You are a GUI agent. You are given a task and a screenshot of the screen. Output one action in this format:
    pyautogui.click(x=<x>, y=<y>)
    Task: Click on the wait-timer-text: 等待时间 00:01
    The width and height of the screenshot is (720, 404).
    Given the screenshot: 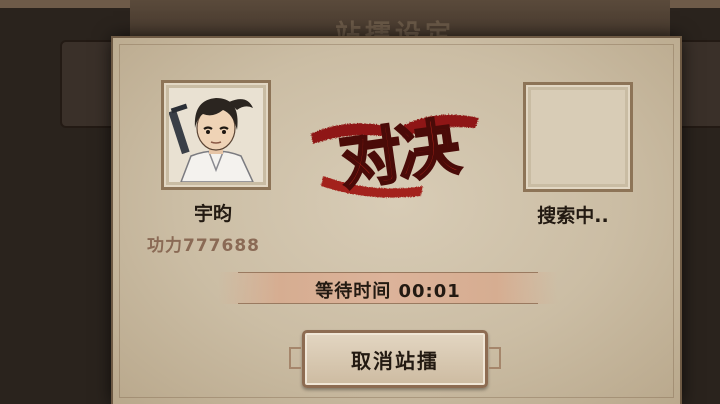 What is the action you would take?
    pyautogui.click(x=388, y=291)
    